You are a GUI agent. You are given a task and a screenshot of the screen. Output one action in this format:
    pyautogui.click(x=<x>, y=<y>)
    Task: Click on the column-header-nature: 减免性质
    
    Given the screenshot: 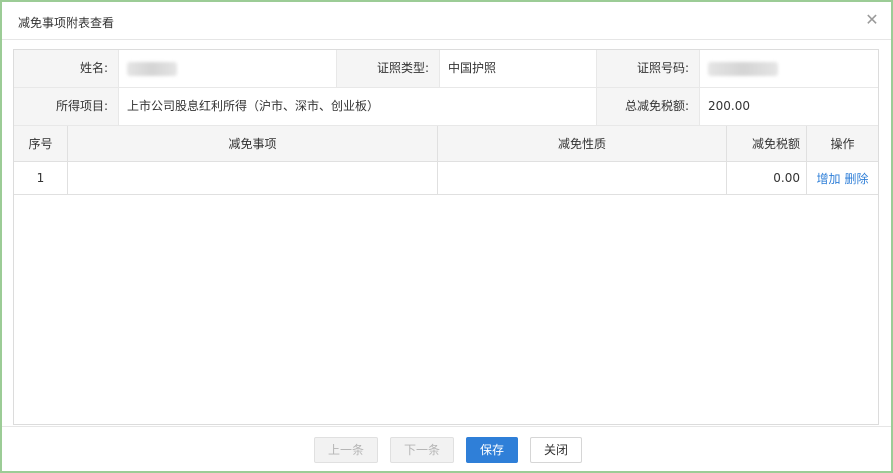 What is the action you would take?
    pyautogui.click(x=582, y=143)
    